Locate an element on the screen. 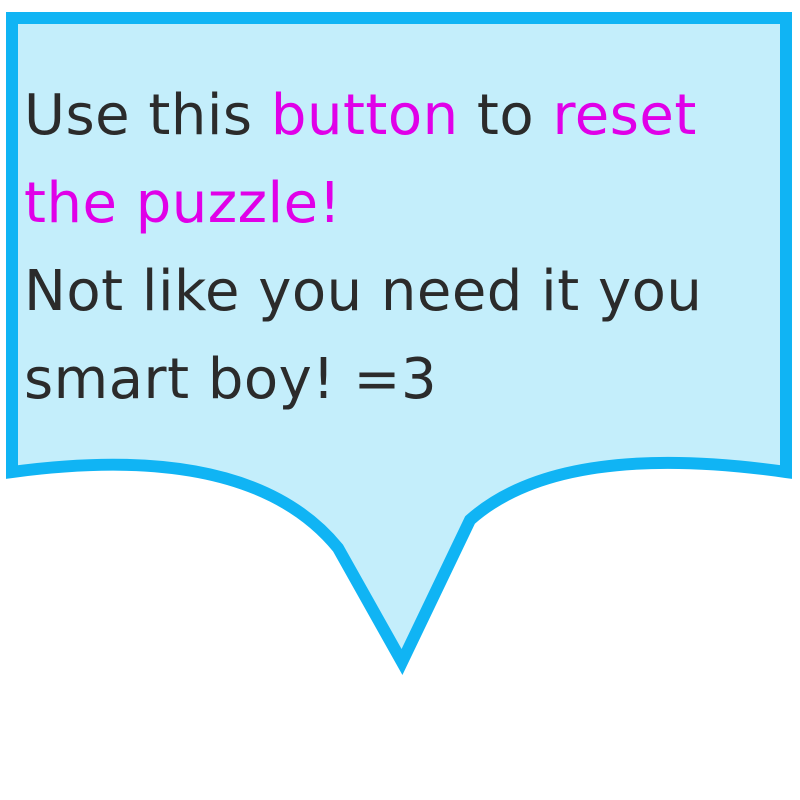 The width and height of the screenshot is (800, 800). hint-line-1: Use this button to reset is located at coordinates (404, 116).